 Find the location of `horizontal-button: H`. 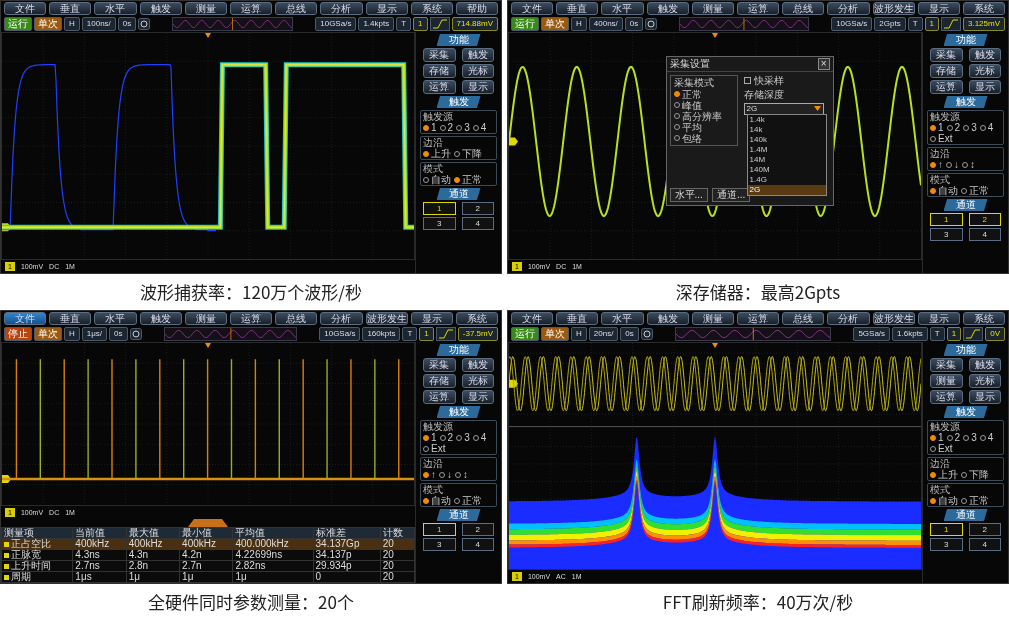

horizontal-button: H is located at coordinates (72, 334).